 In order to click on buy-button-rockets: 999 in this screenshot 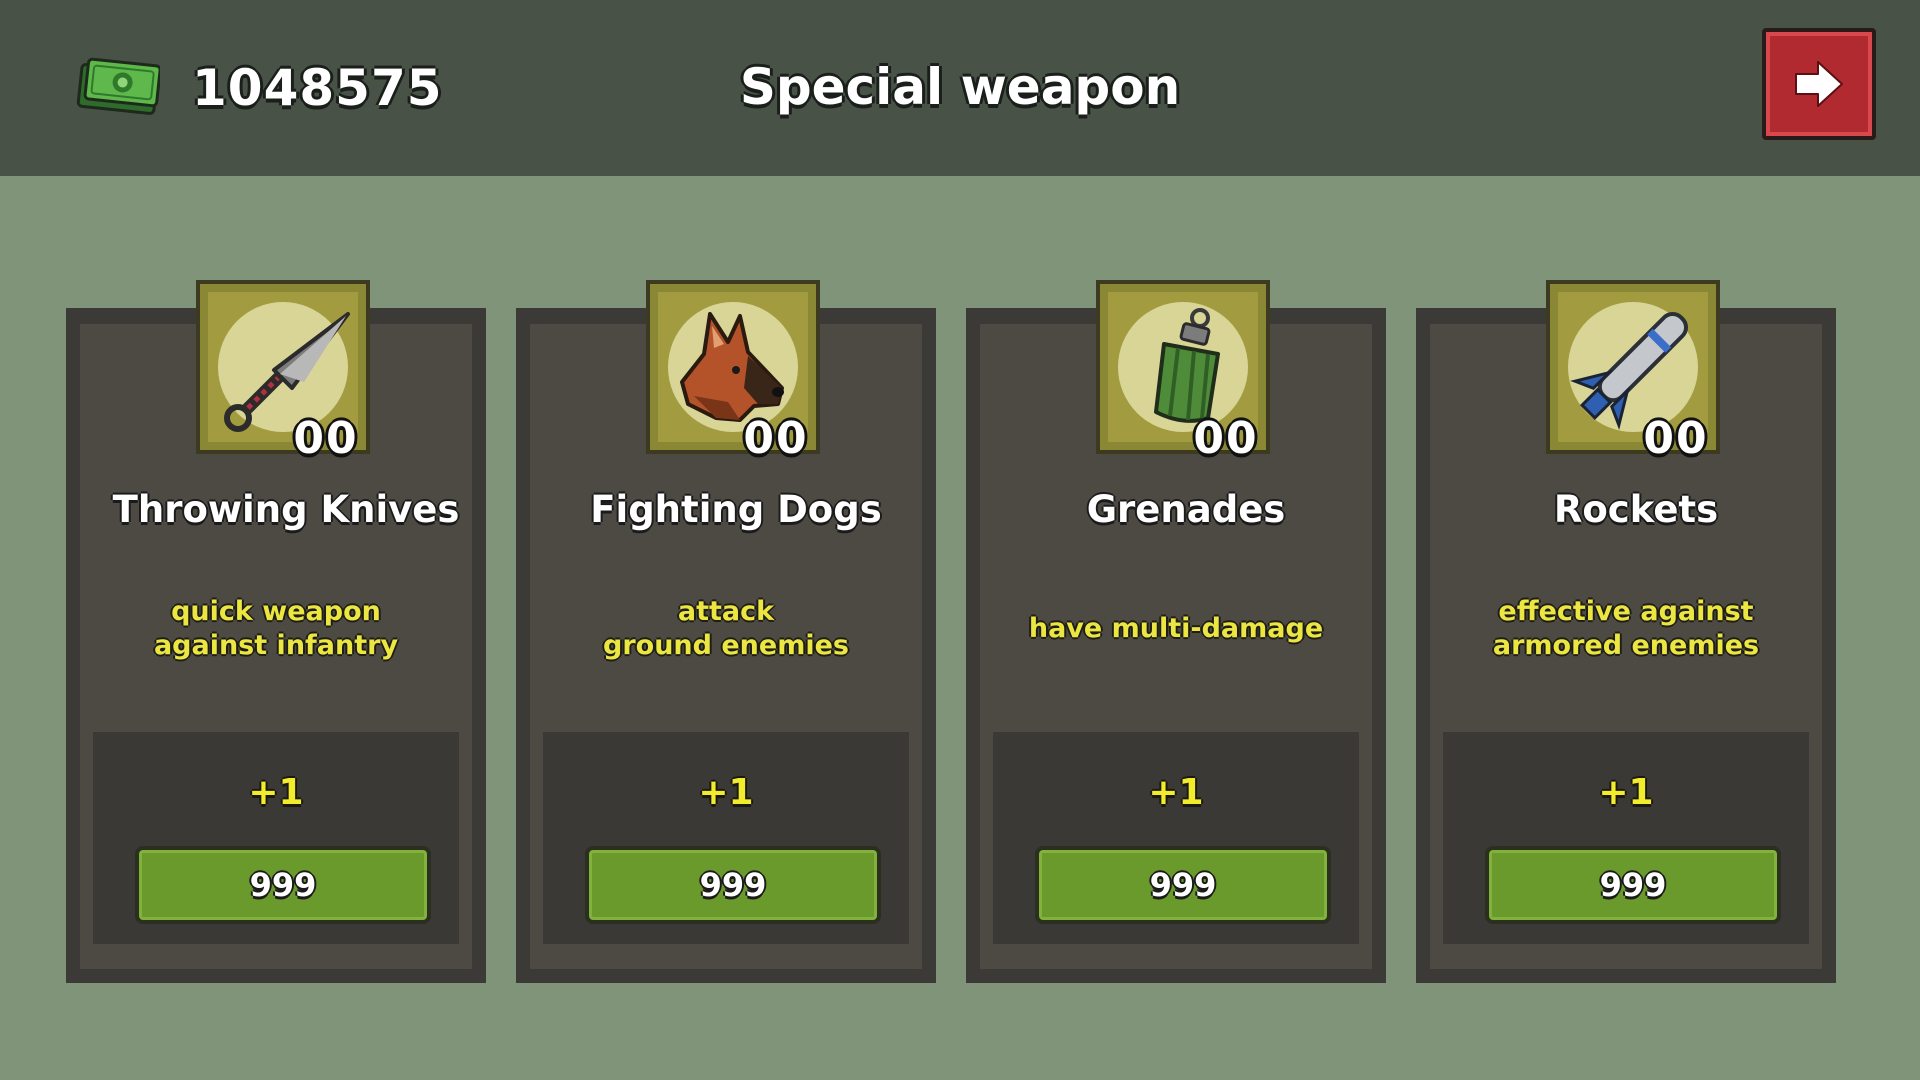, I will do `click(1633, 885)`.